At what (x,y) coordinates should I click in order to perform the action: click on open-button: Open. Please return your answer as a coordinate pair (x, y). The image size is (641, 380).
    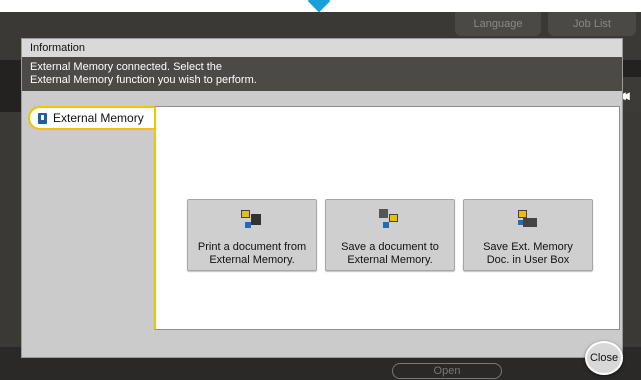
    Looking at the image, I should click on (447, 371).